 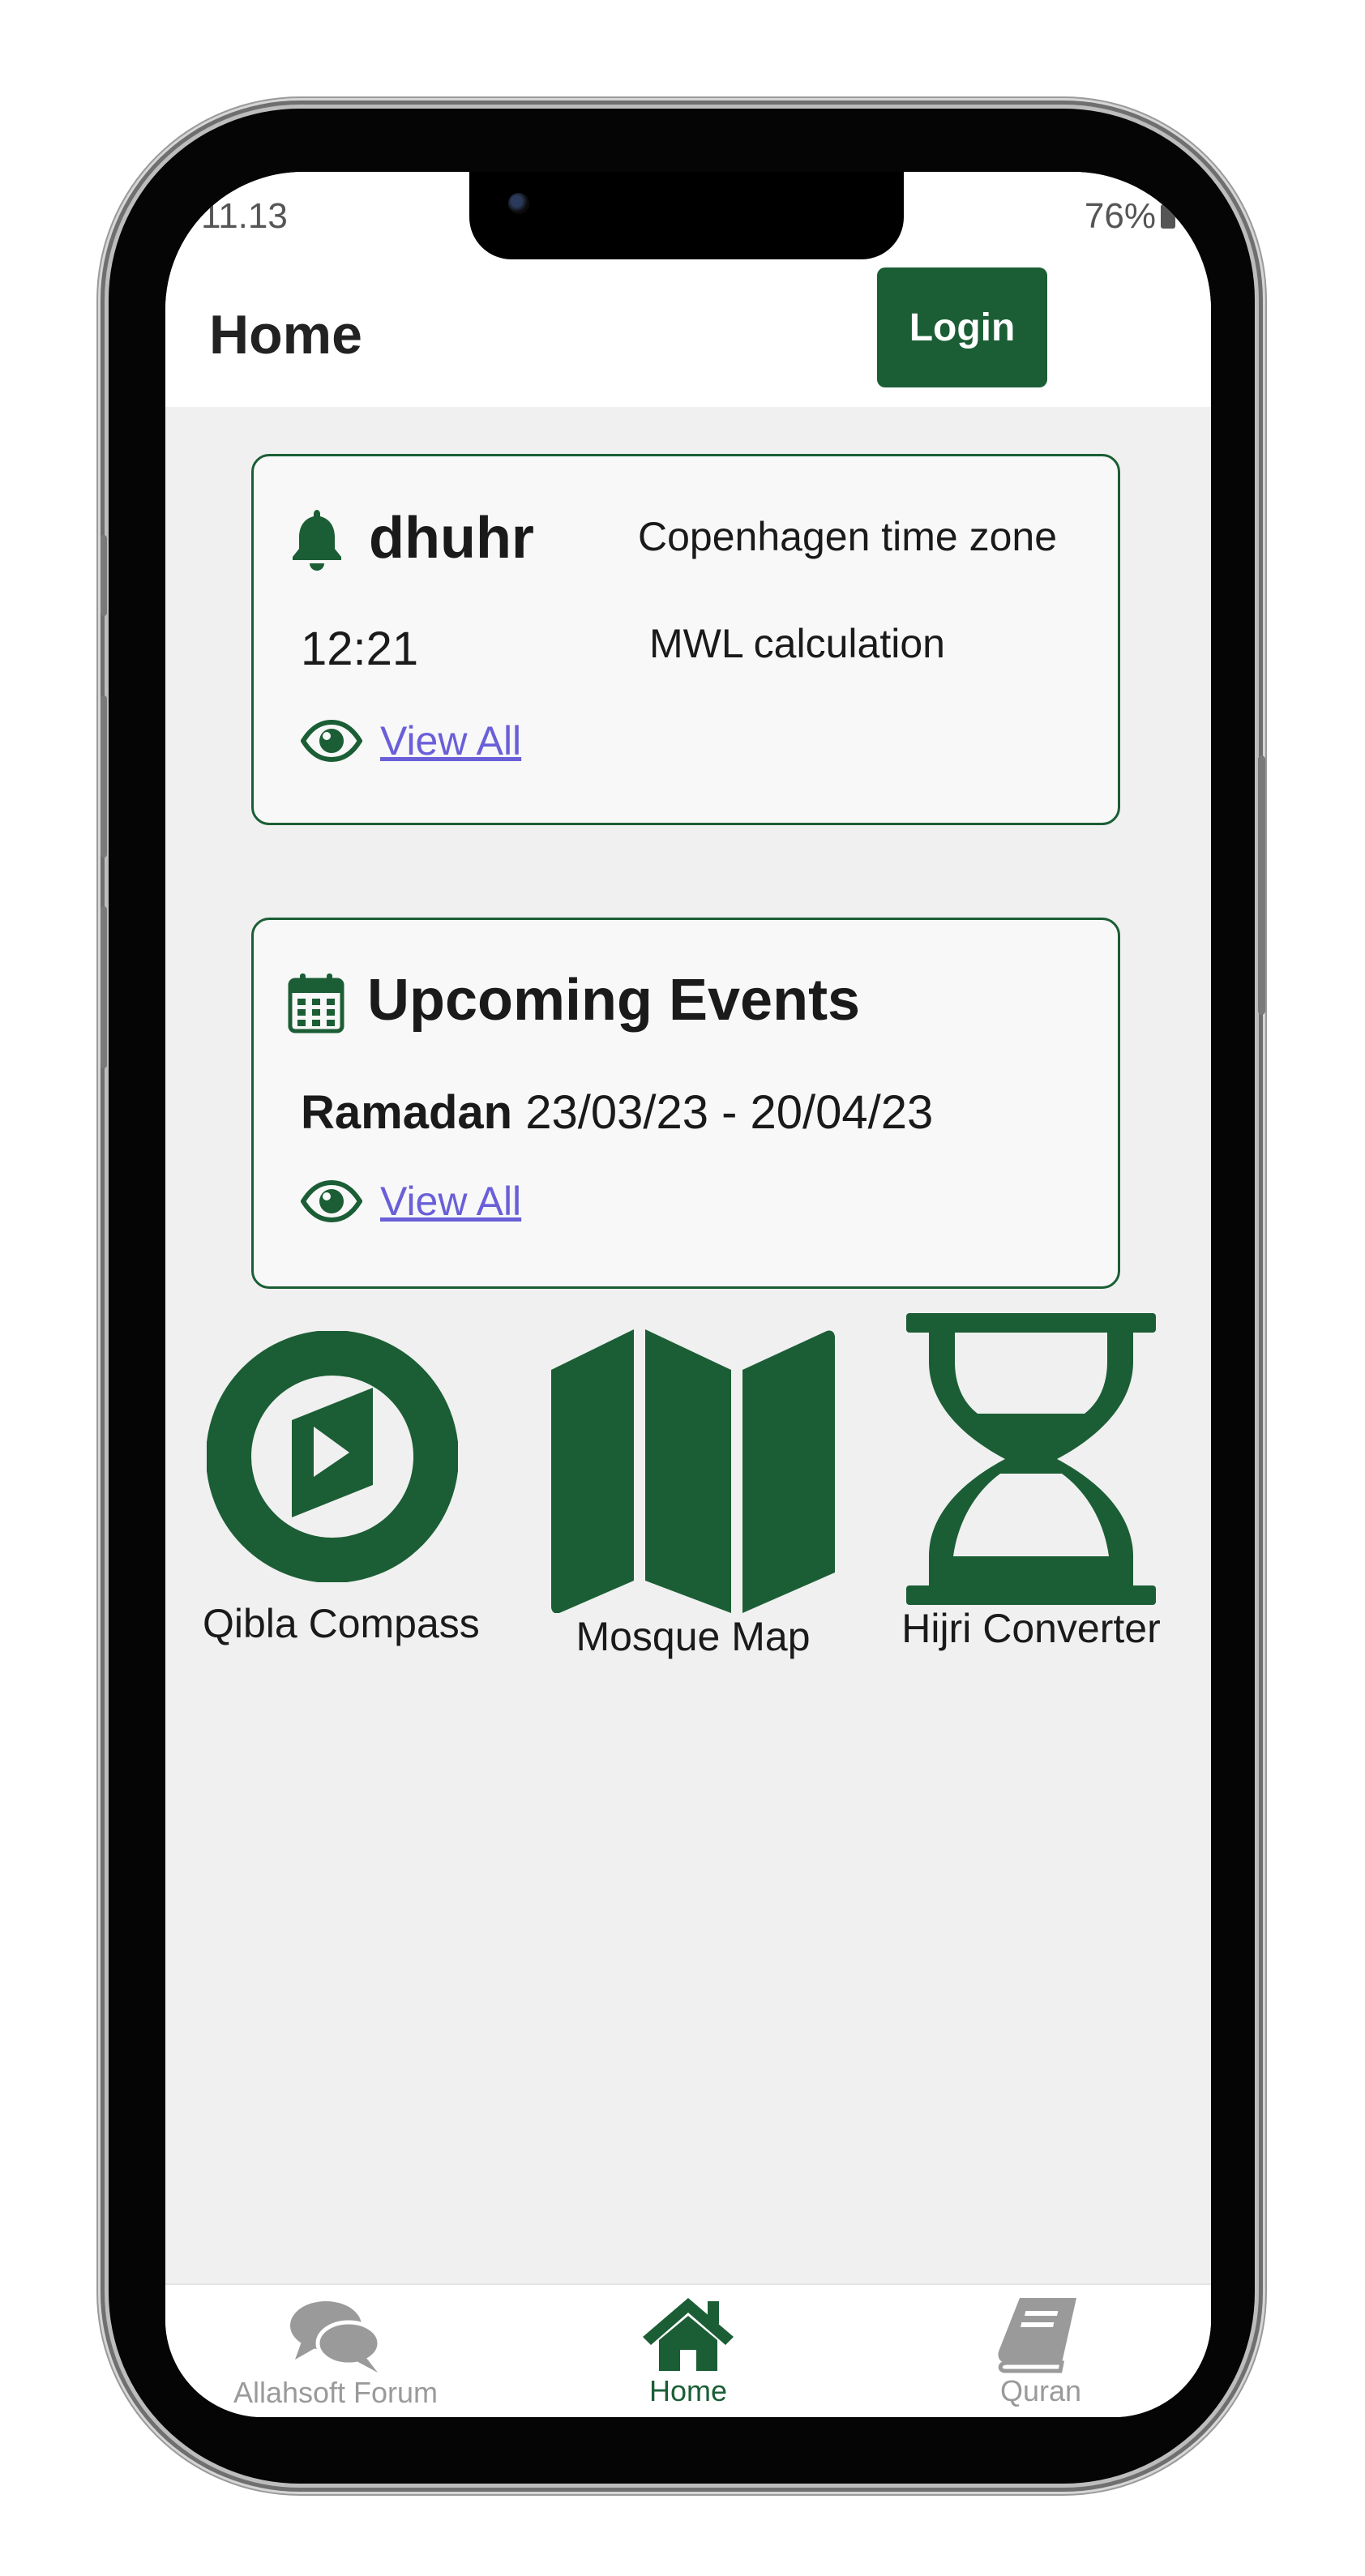 What do you see at coordinates (688, 2390) in the screenshot?
I see `tab-label: Home` at bounding box center [688, 2390].